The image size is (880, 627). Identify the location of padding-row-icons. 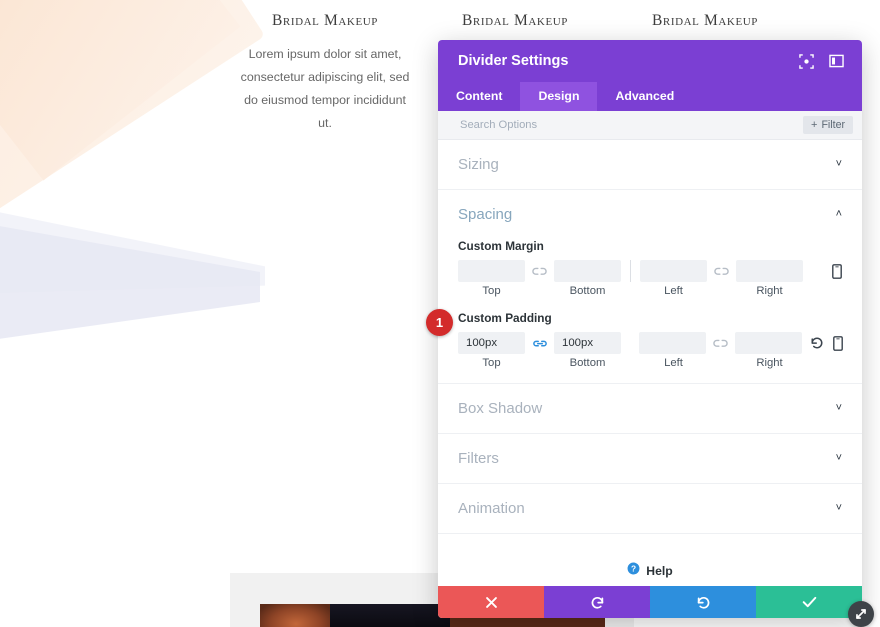
(822, 343).